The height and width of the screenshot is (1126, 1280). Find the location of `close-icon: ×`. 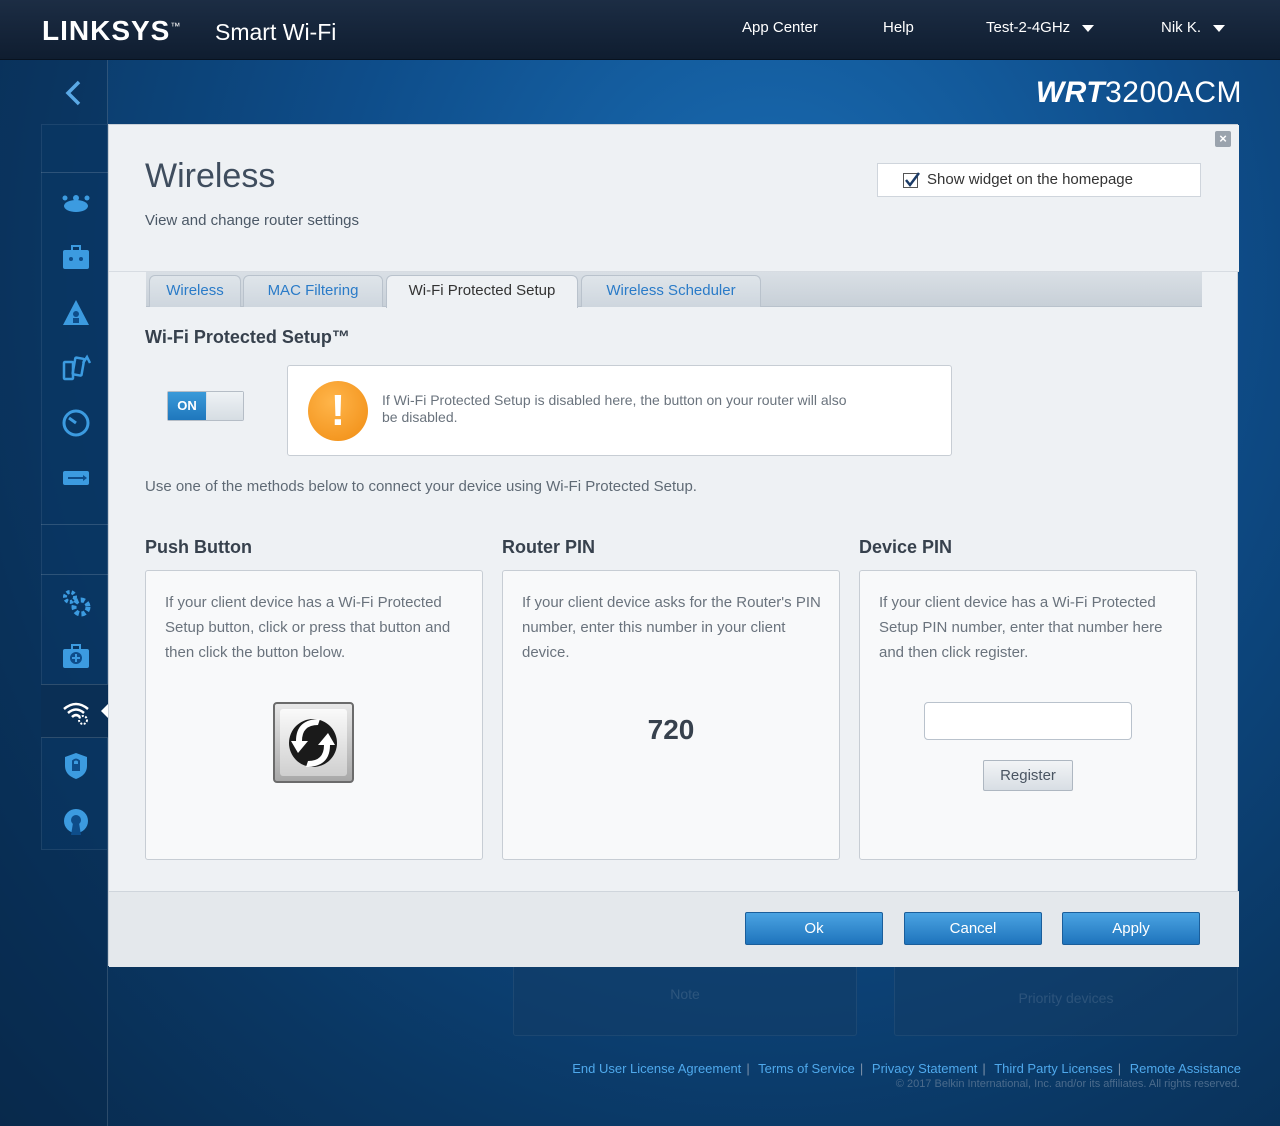

close-icon: × is located at coordinates (1223, 139).